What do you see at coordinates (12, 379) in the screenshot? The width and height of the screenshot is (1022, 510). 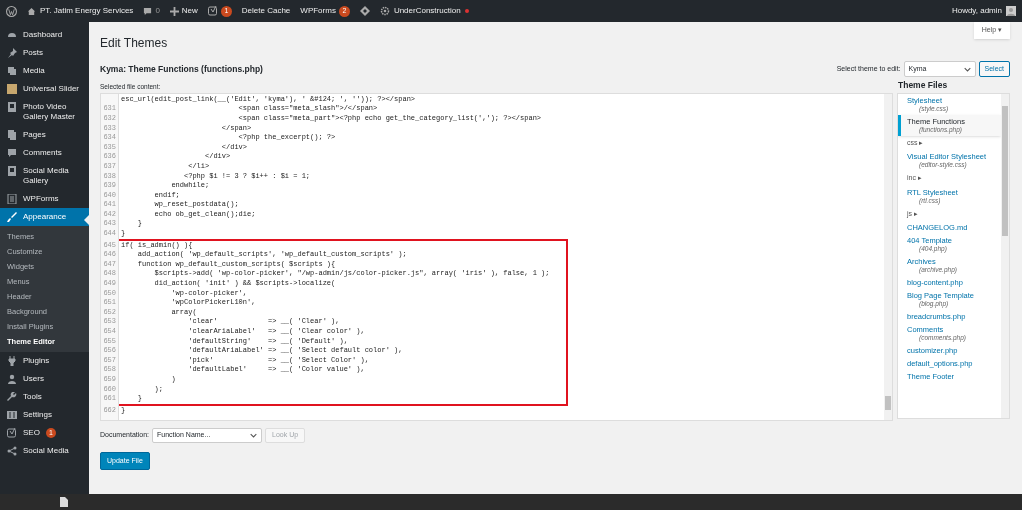 I see `person-icon` at bounding box center [12, 379].